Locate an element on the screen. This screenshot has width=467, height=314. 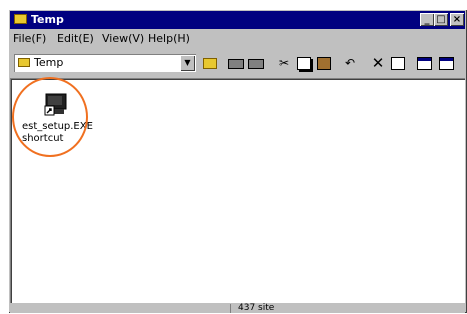
paste-icon is located at coordinates (324, 63).